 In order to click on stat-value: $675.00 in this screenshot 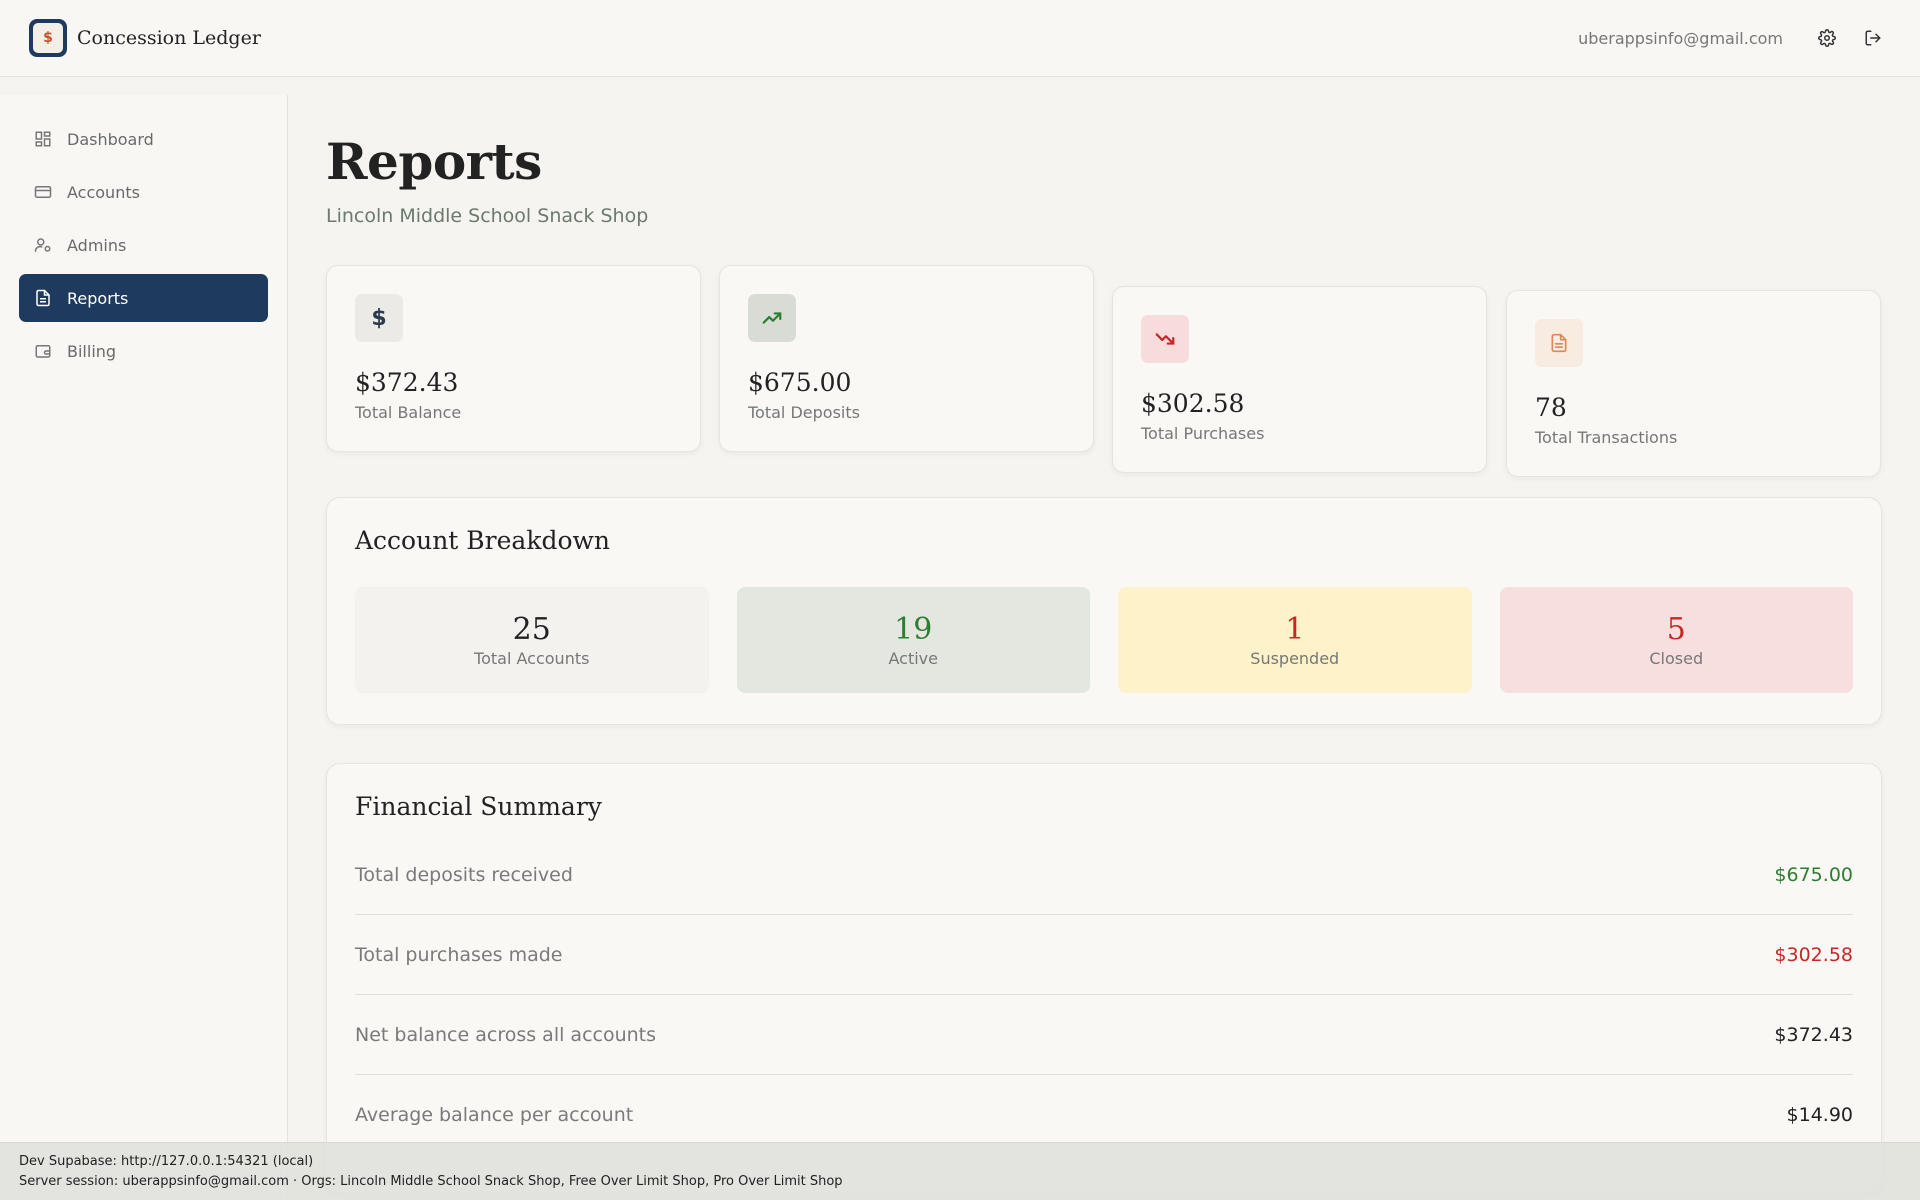, I will do `click(800, 382)`.